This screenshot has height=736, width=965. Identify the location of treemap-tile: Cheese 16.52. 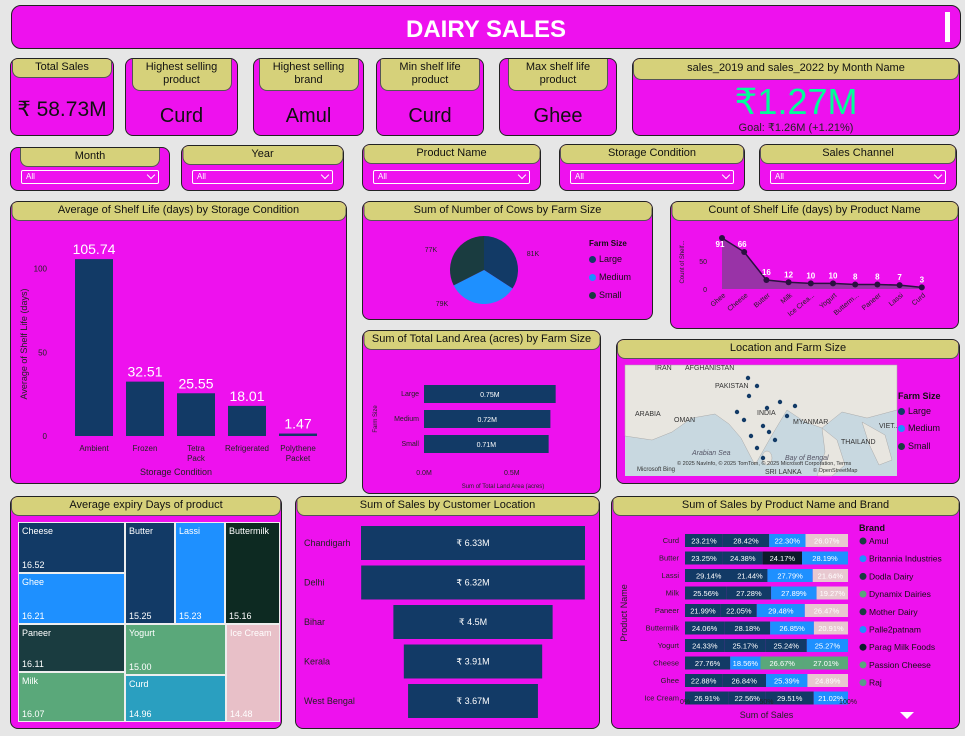
(71, 547).